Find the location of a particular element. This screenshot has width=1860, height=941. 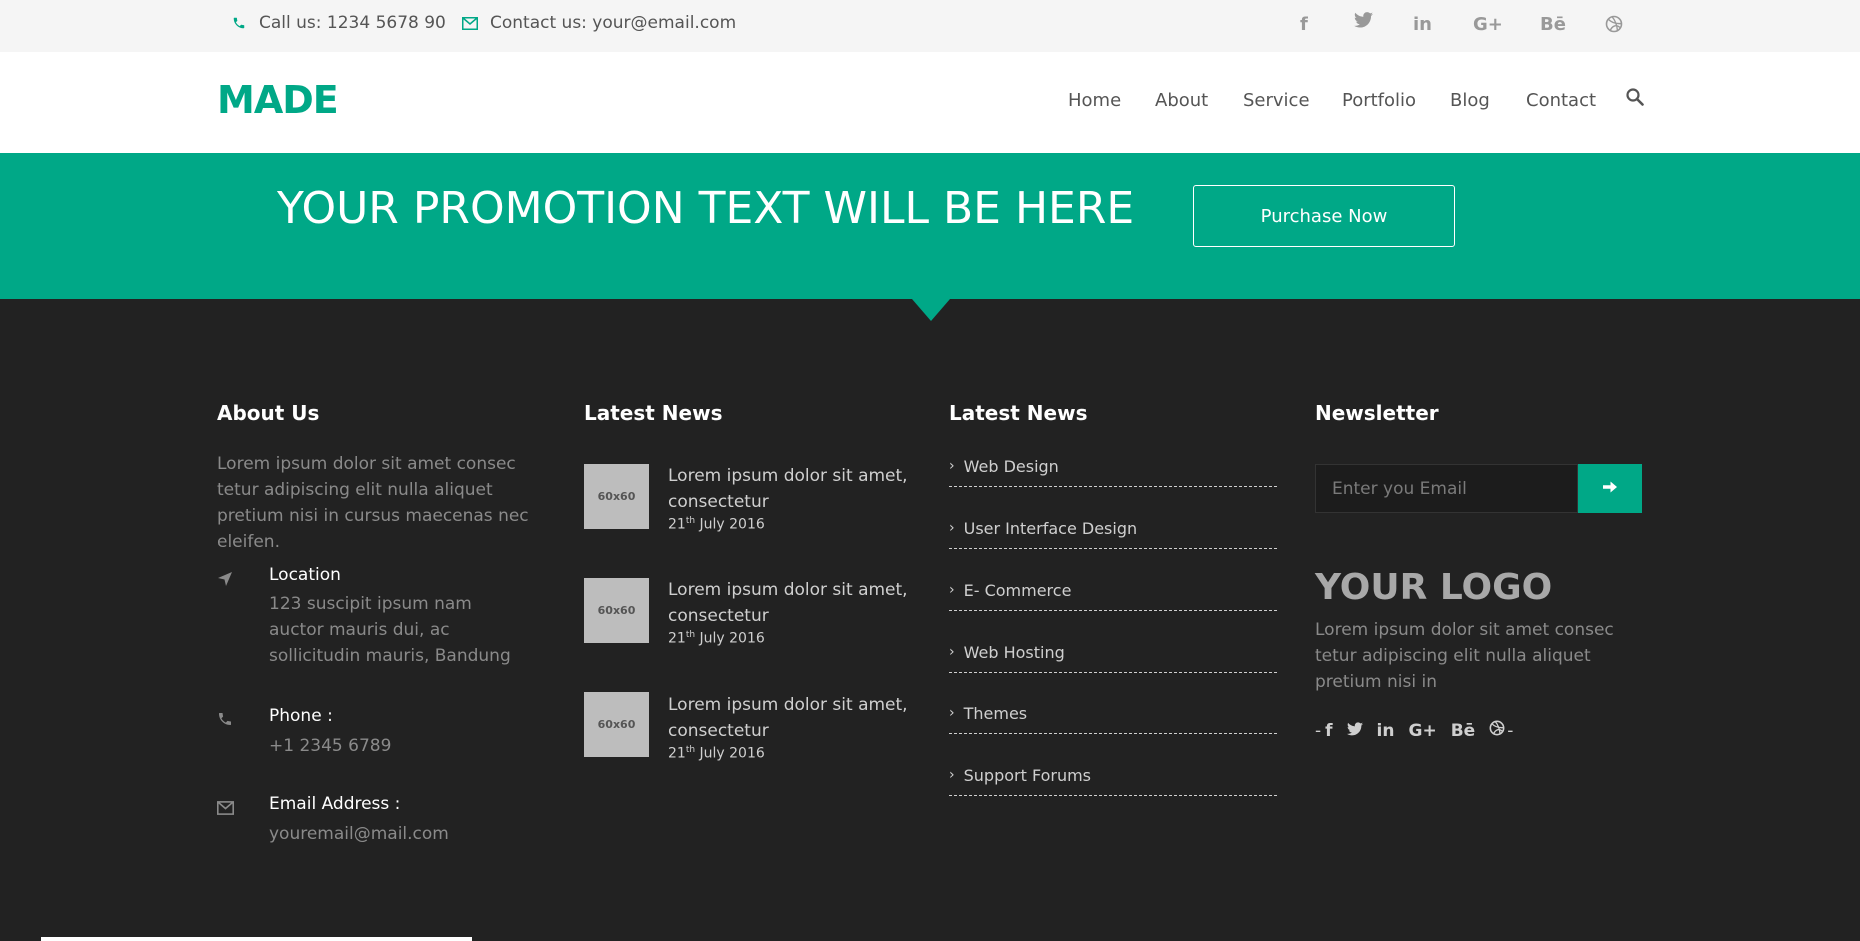

about-title: About Us is located at coordinates (268, 413).